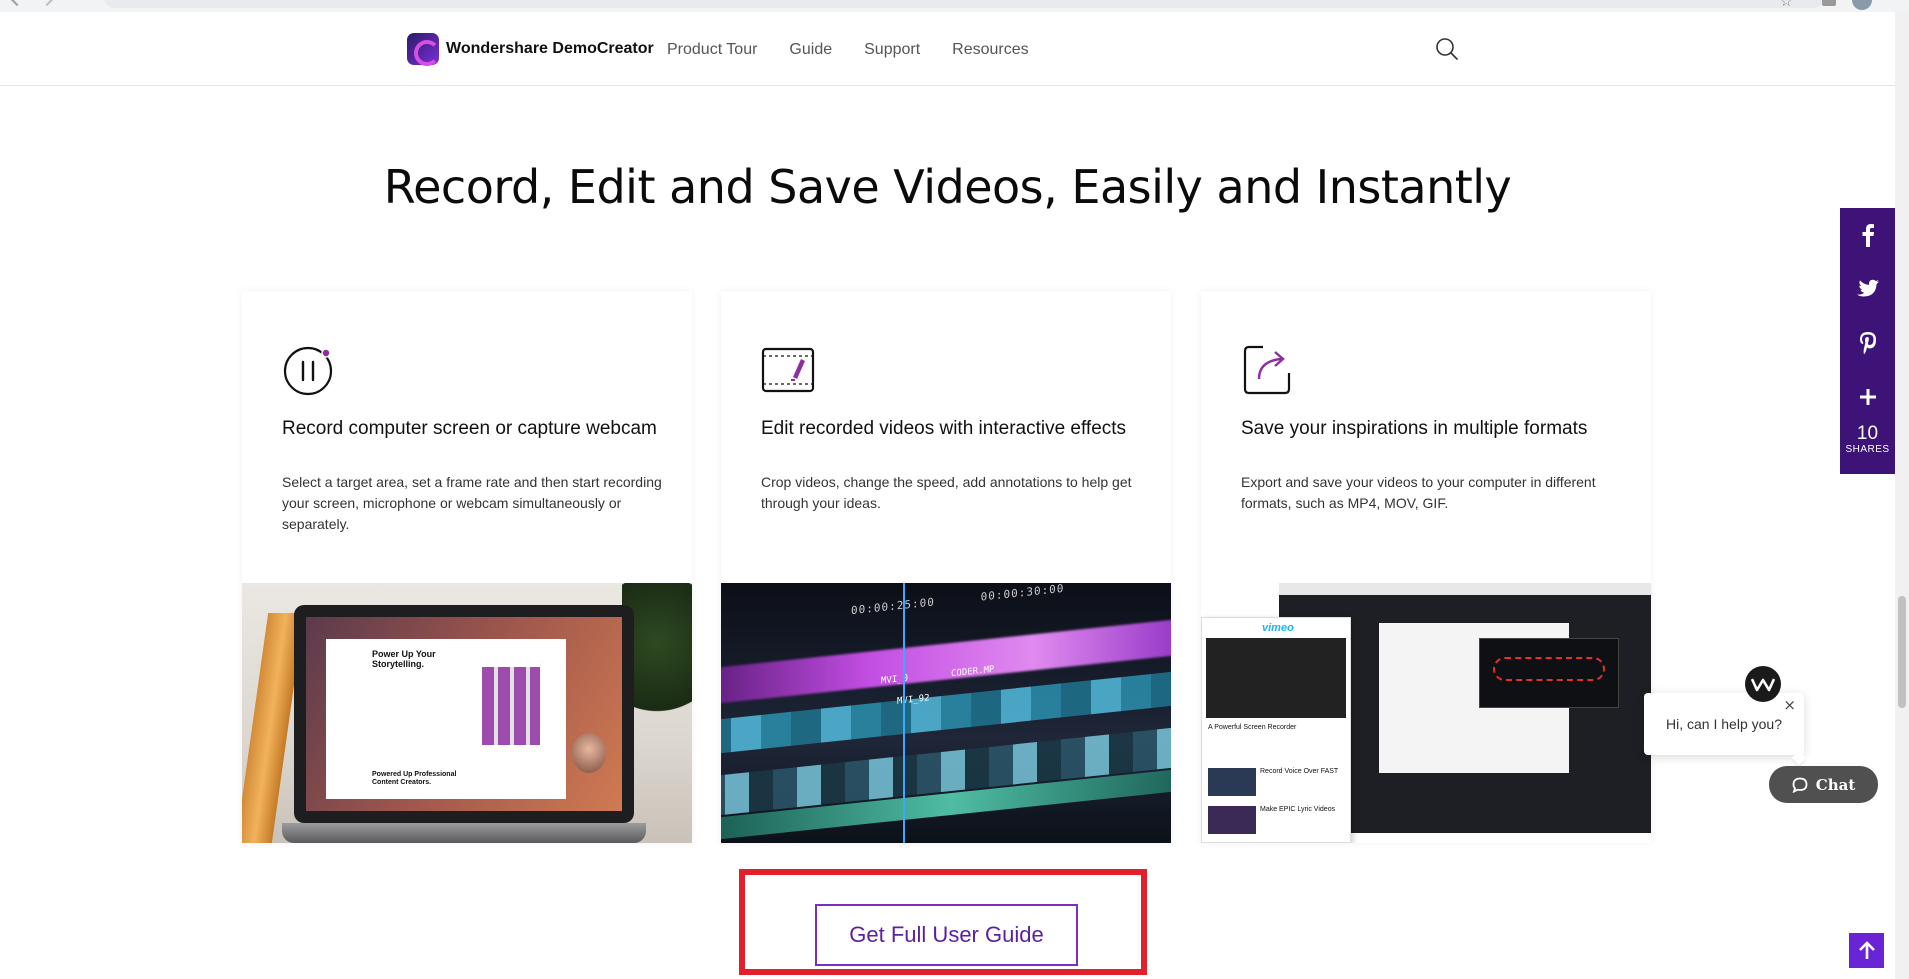 The width and height of the screenshot is (1909, 979). Describe the element at coordinates (1267, 370) in the screenshot. I see `share-export-icon` at that location.